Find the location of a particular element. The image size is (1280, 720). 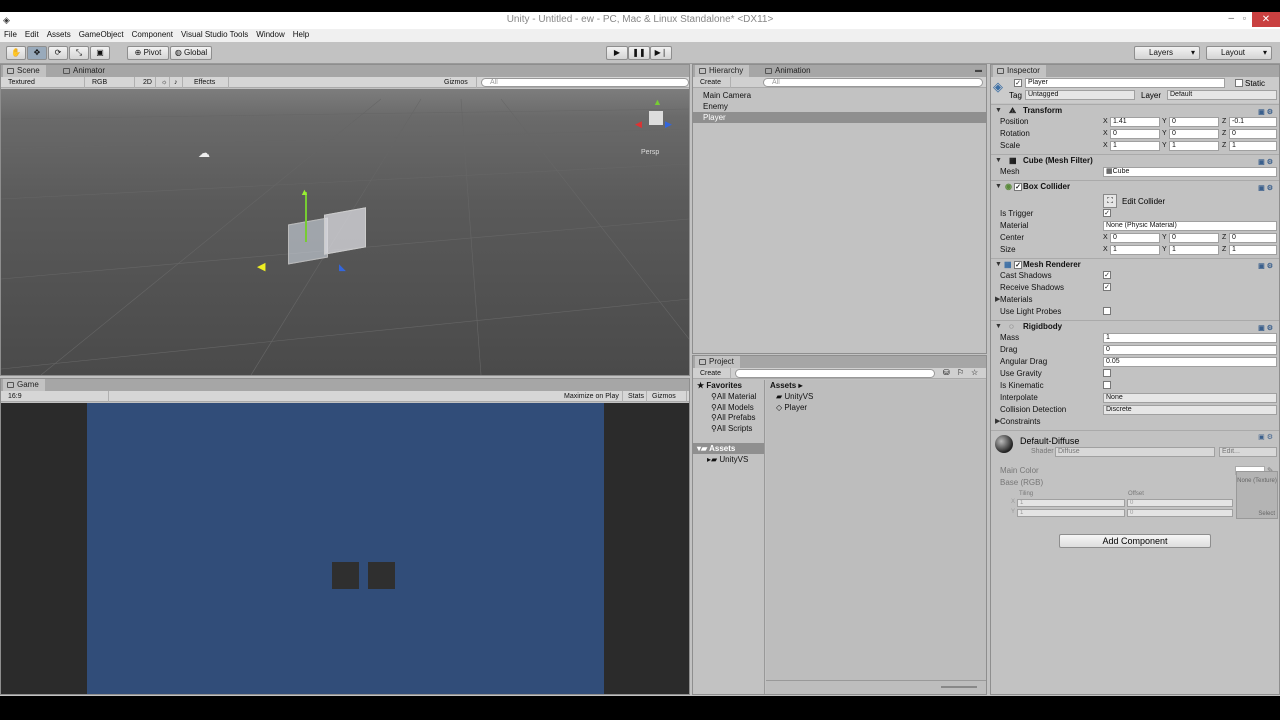

object-name-field: Player is located at coordinates (1125, 83).